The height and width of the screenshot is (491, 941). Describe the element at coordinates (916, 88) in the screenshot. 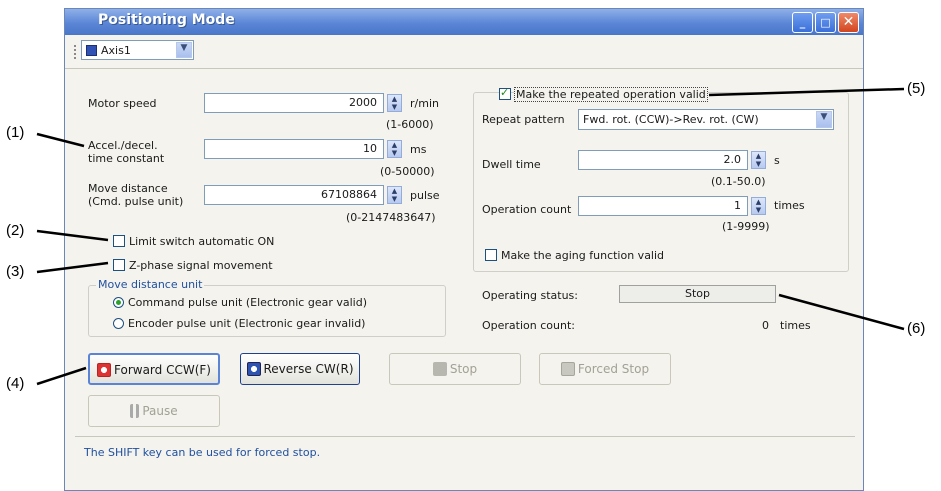

I see `callout-5: (5)` at that location.